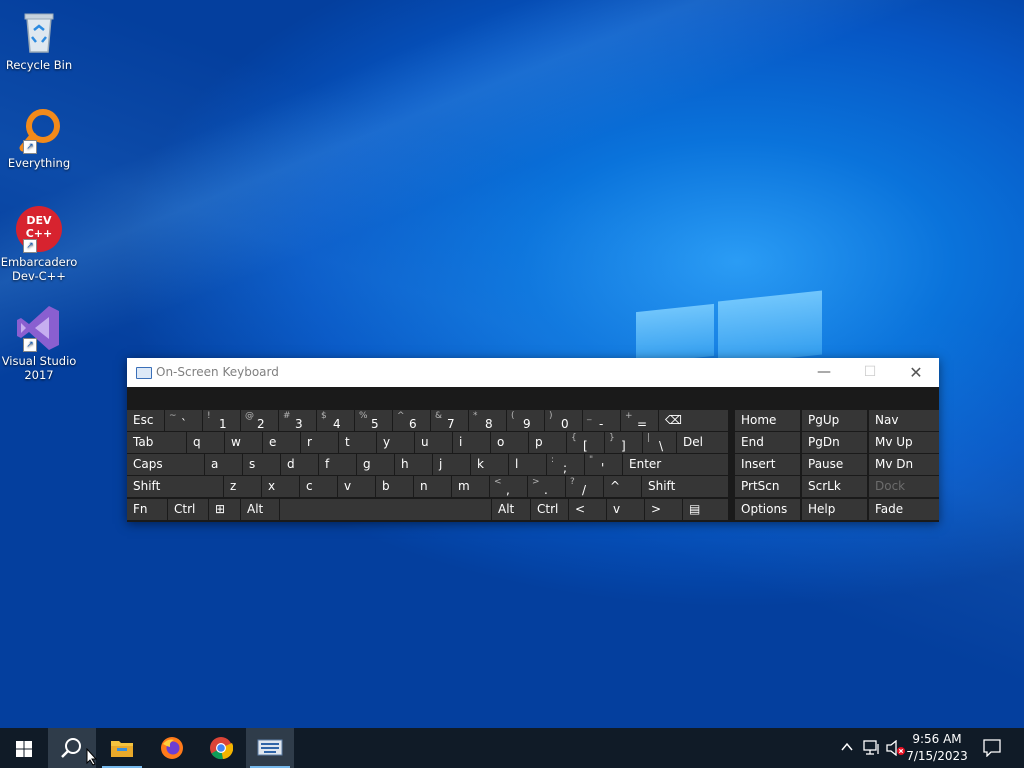  What do you see at coordinates (39, 138) in the screenshot?
I see `desktop-icon-everything: ↗ Everything` at bounding box center [39, 138].